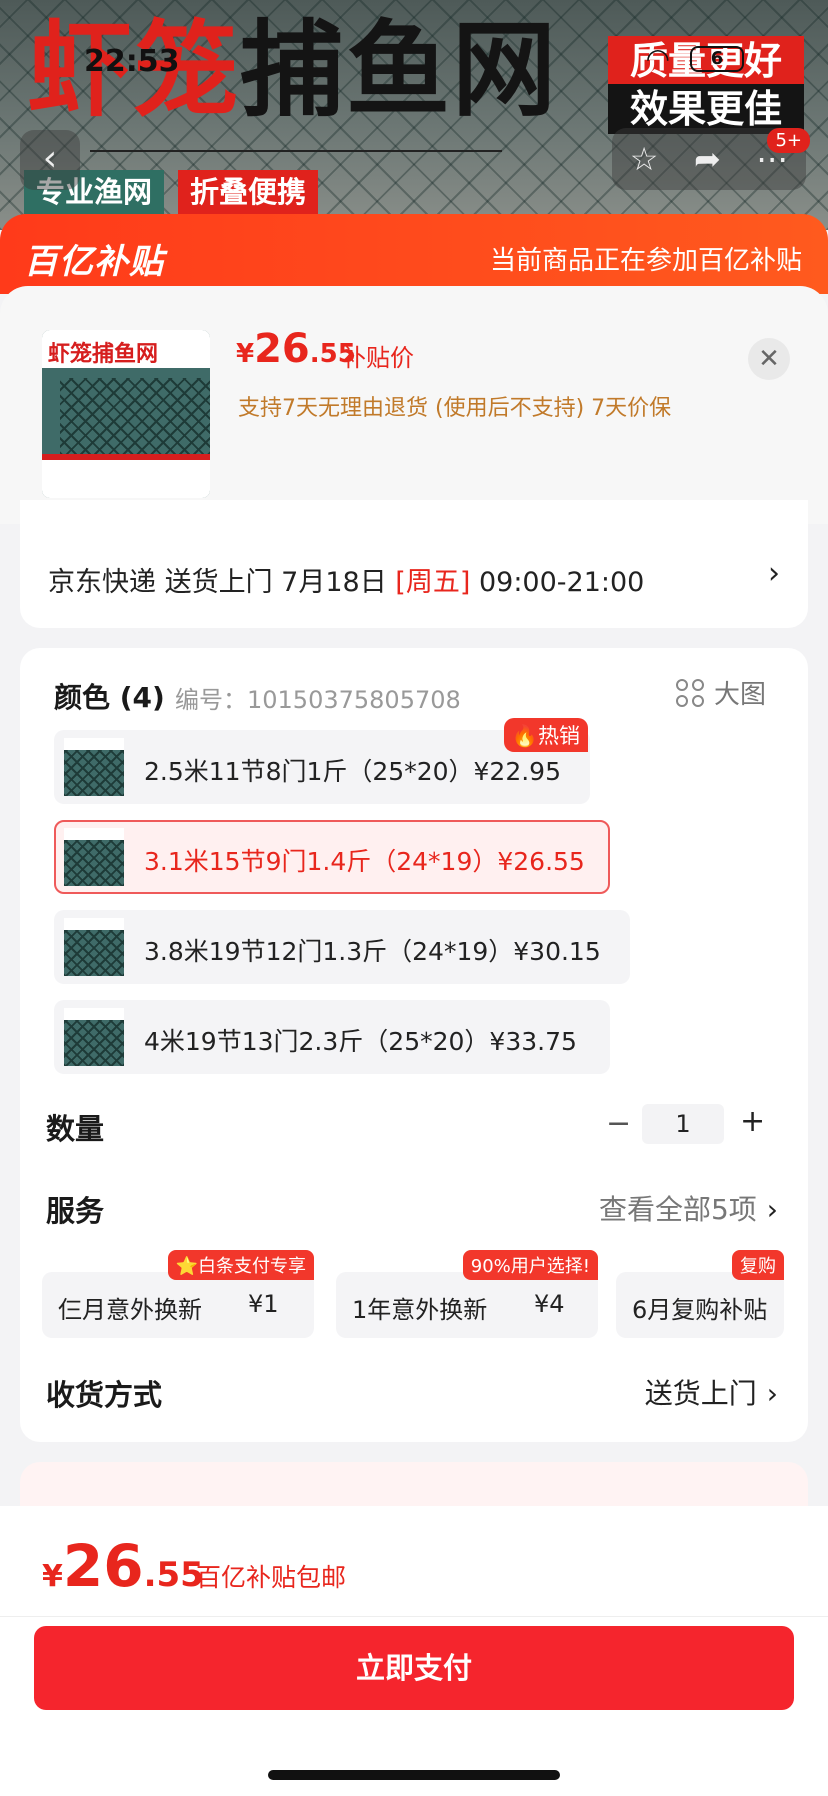  What do you see at coordinates (282, 349) in the screenshot?
I see `price-integer: 26` at bounding box center [282, 349].